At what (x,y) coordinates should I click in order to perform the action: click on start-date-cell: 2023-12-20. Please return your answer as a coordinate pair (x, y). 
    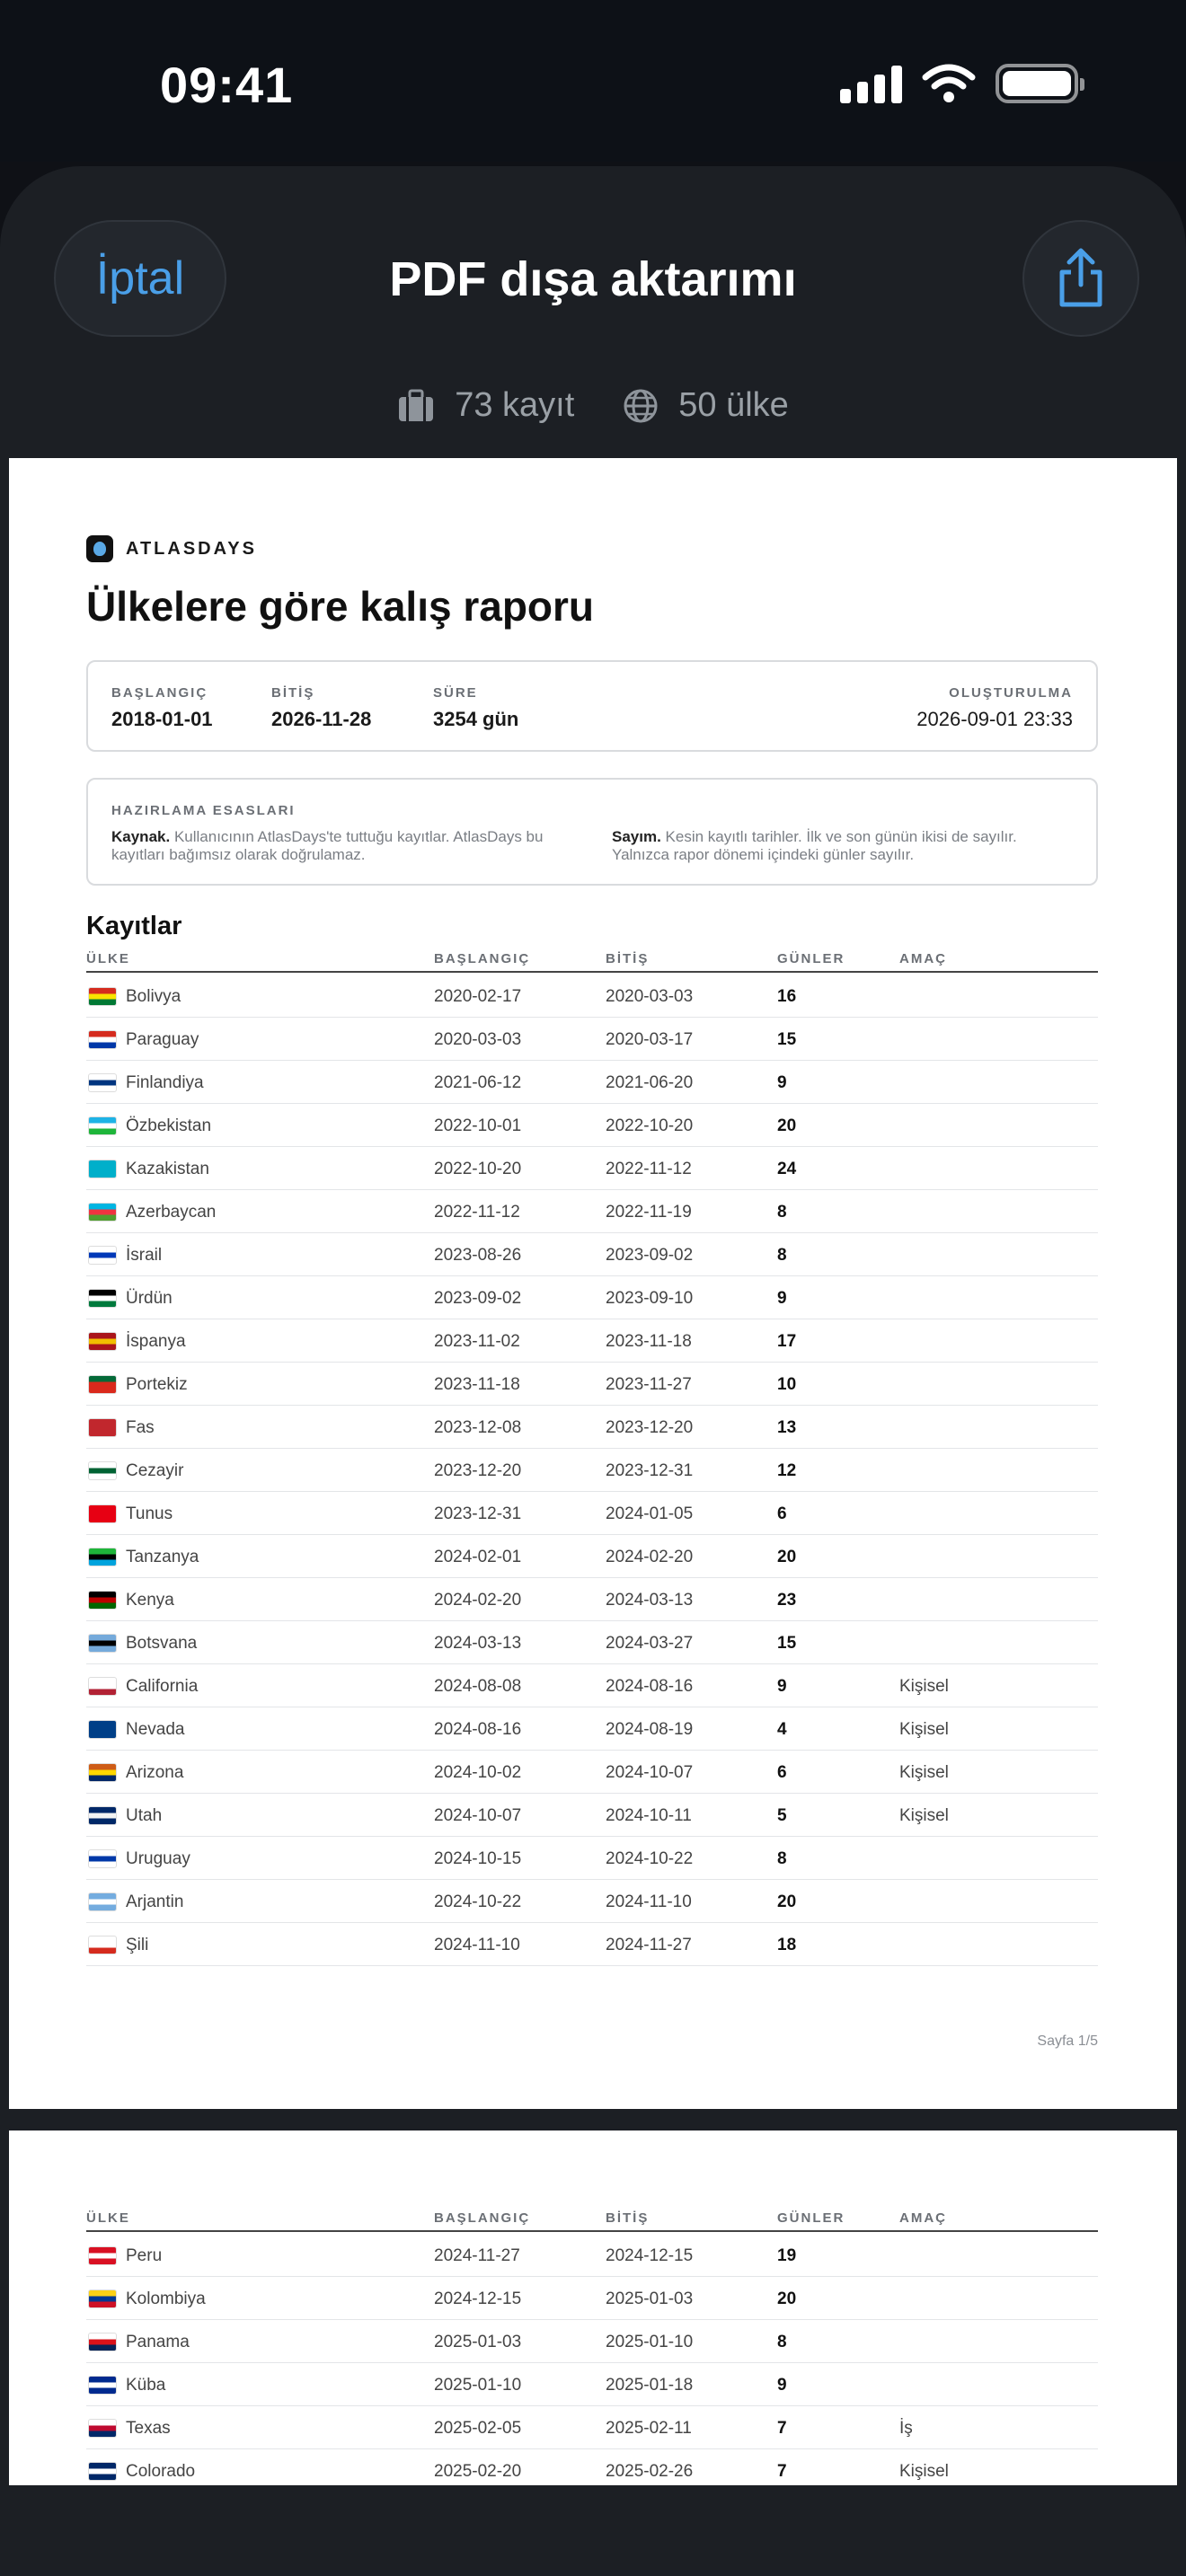
    Looking at the image, I should click on (478, 1470).